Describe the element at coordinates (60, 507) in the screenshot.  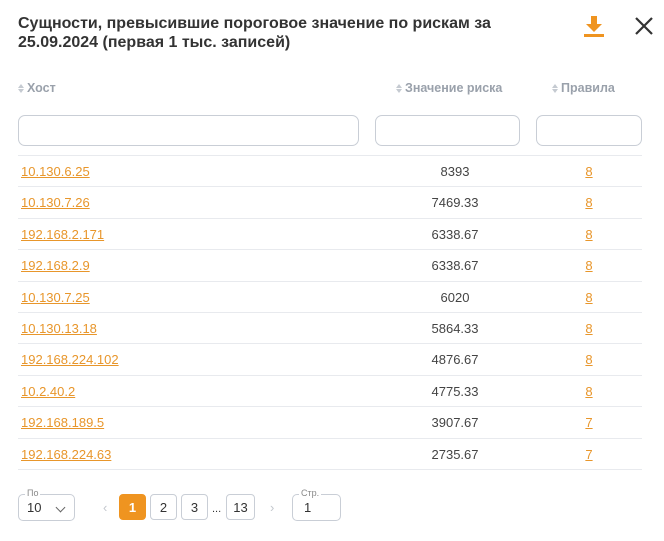
I see `chevron-down-icon` at that location.